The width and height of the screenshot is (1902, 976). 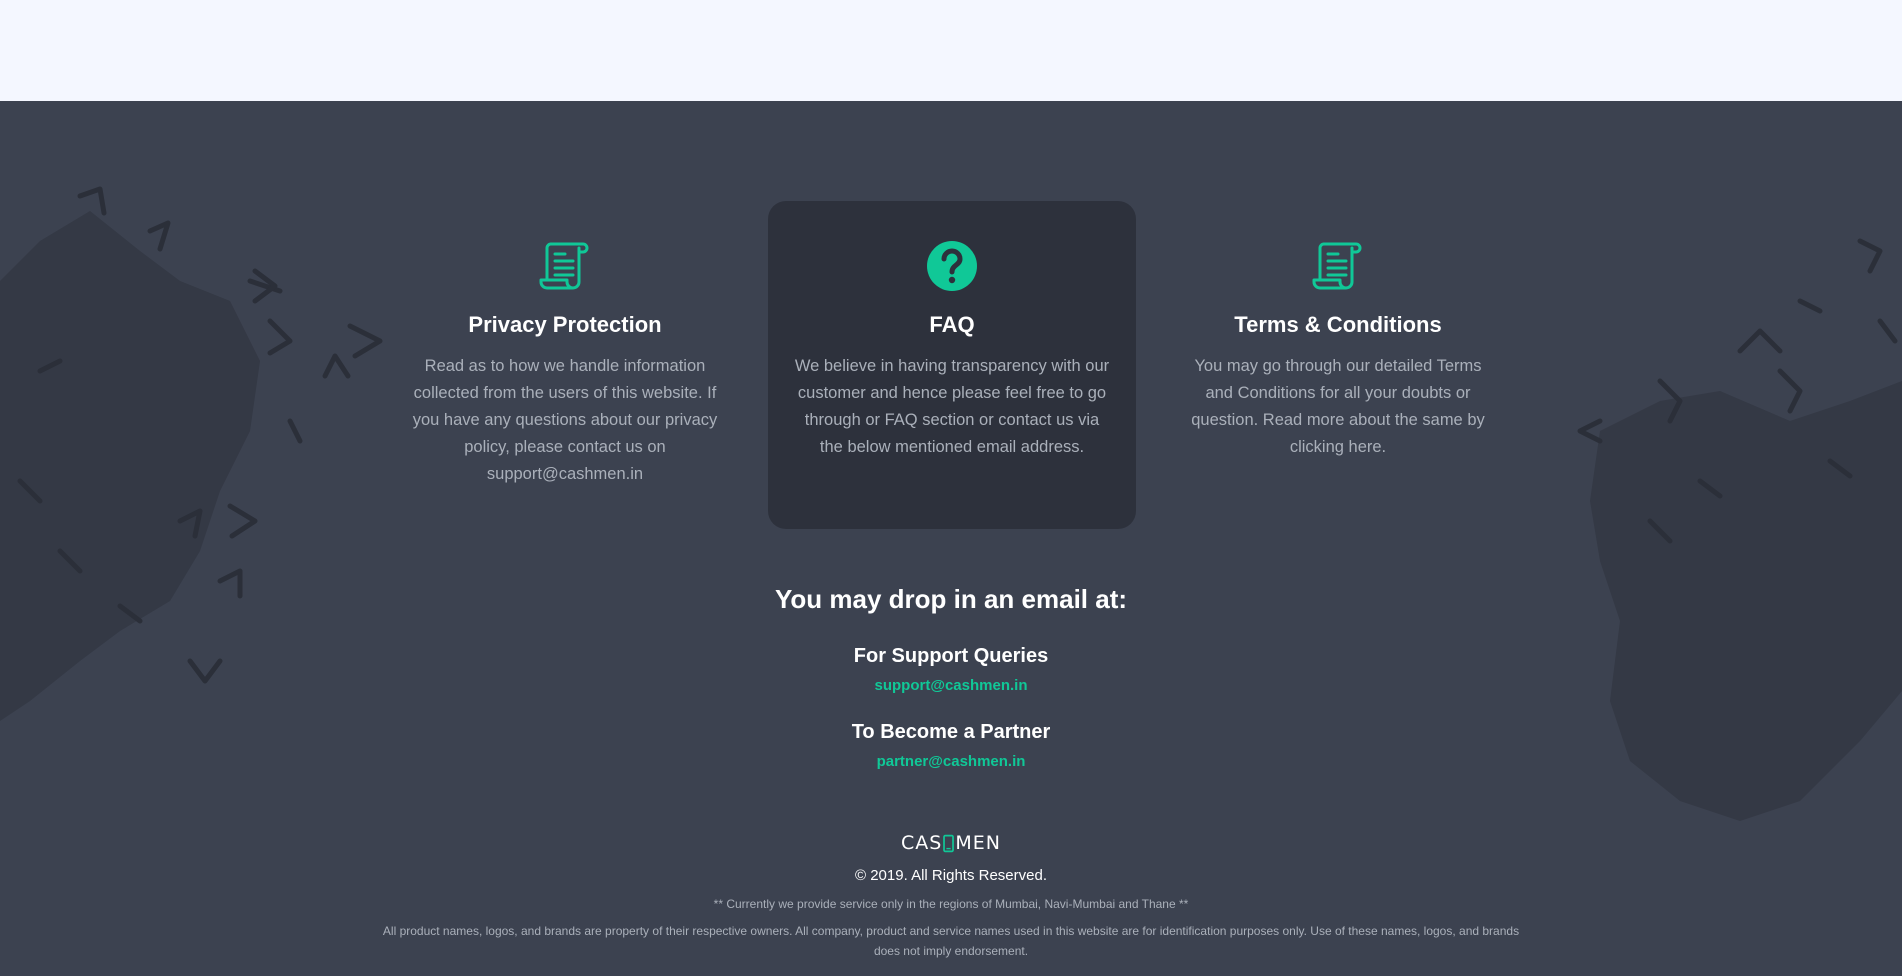 I want to click on logo-text-right: MEN, so click(x=978, y=843).